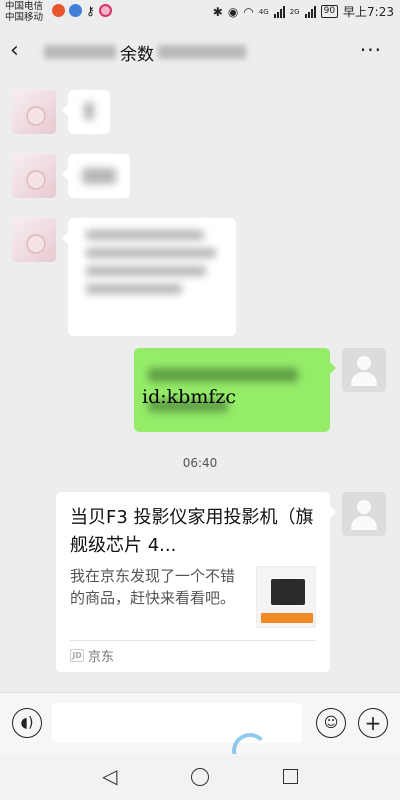  What do you see at coordinates (217, 11) in the screenshot?
I see `bluetooth-icon: ✱` at bounding box center [217, 11].